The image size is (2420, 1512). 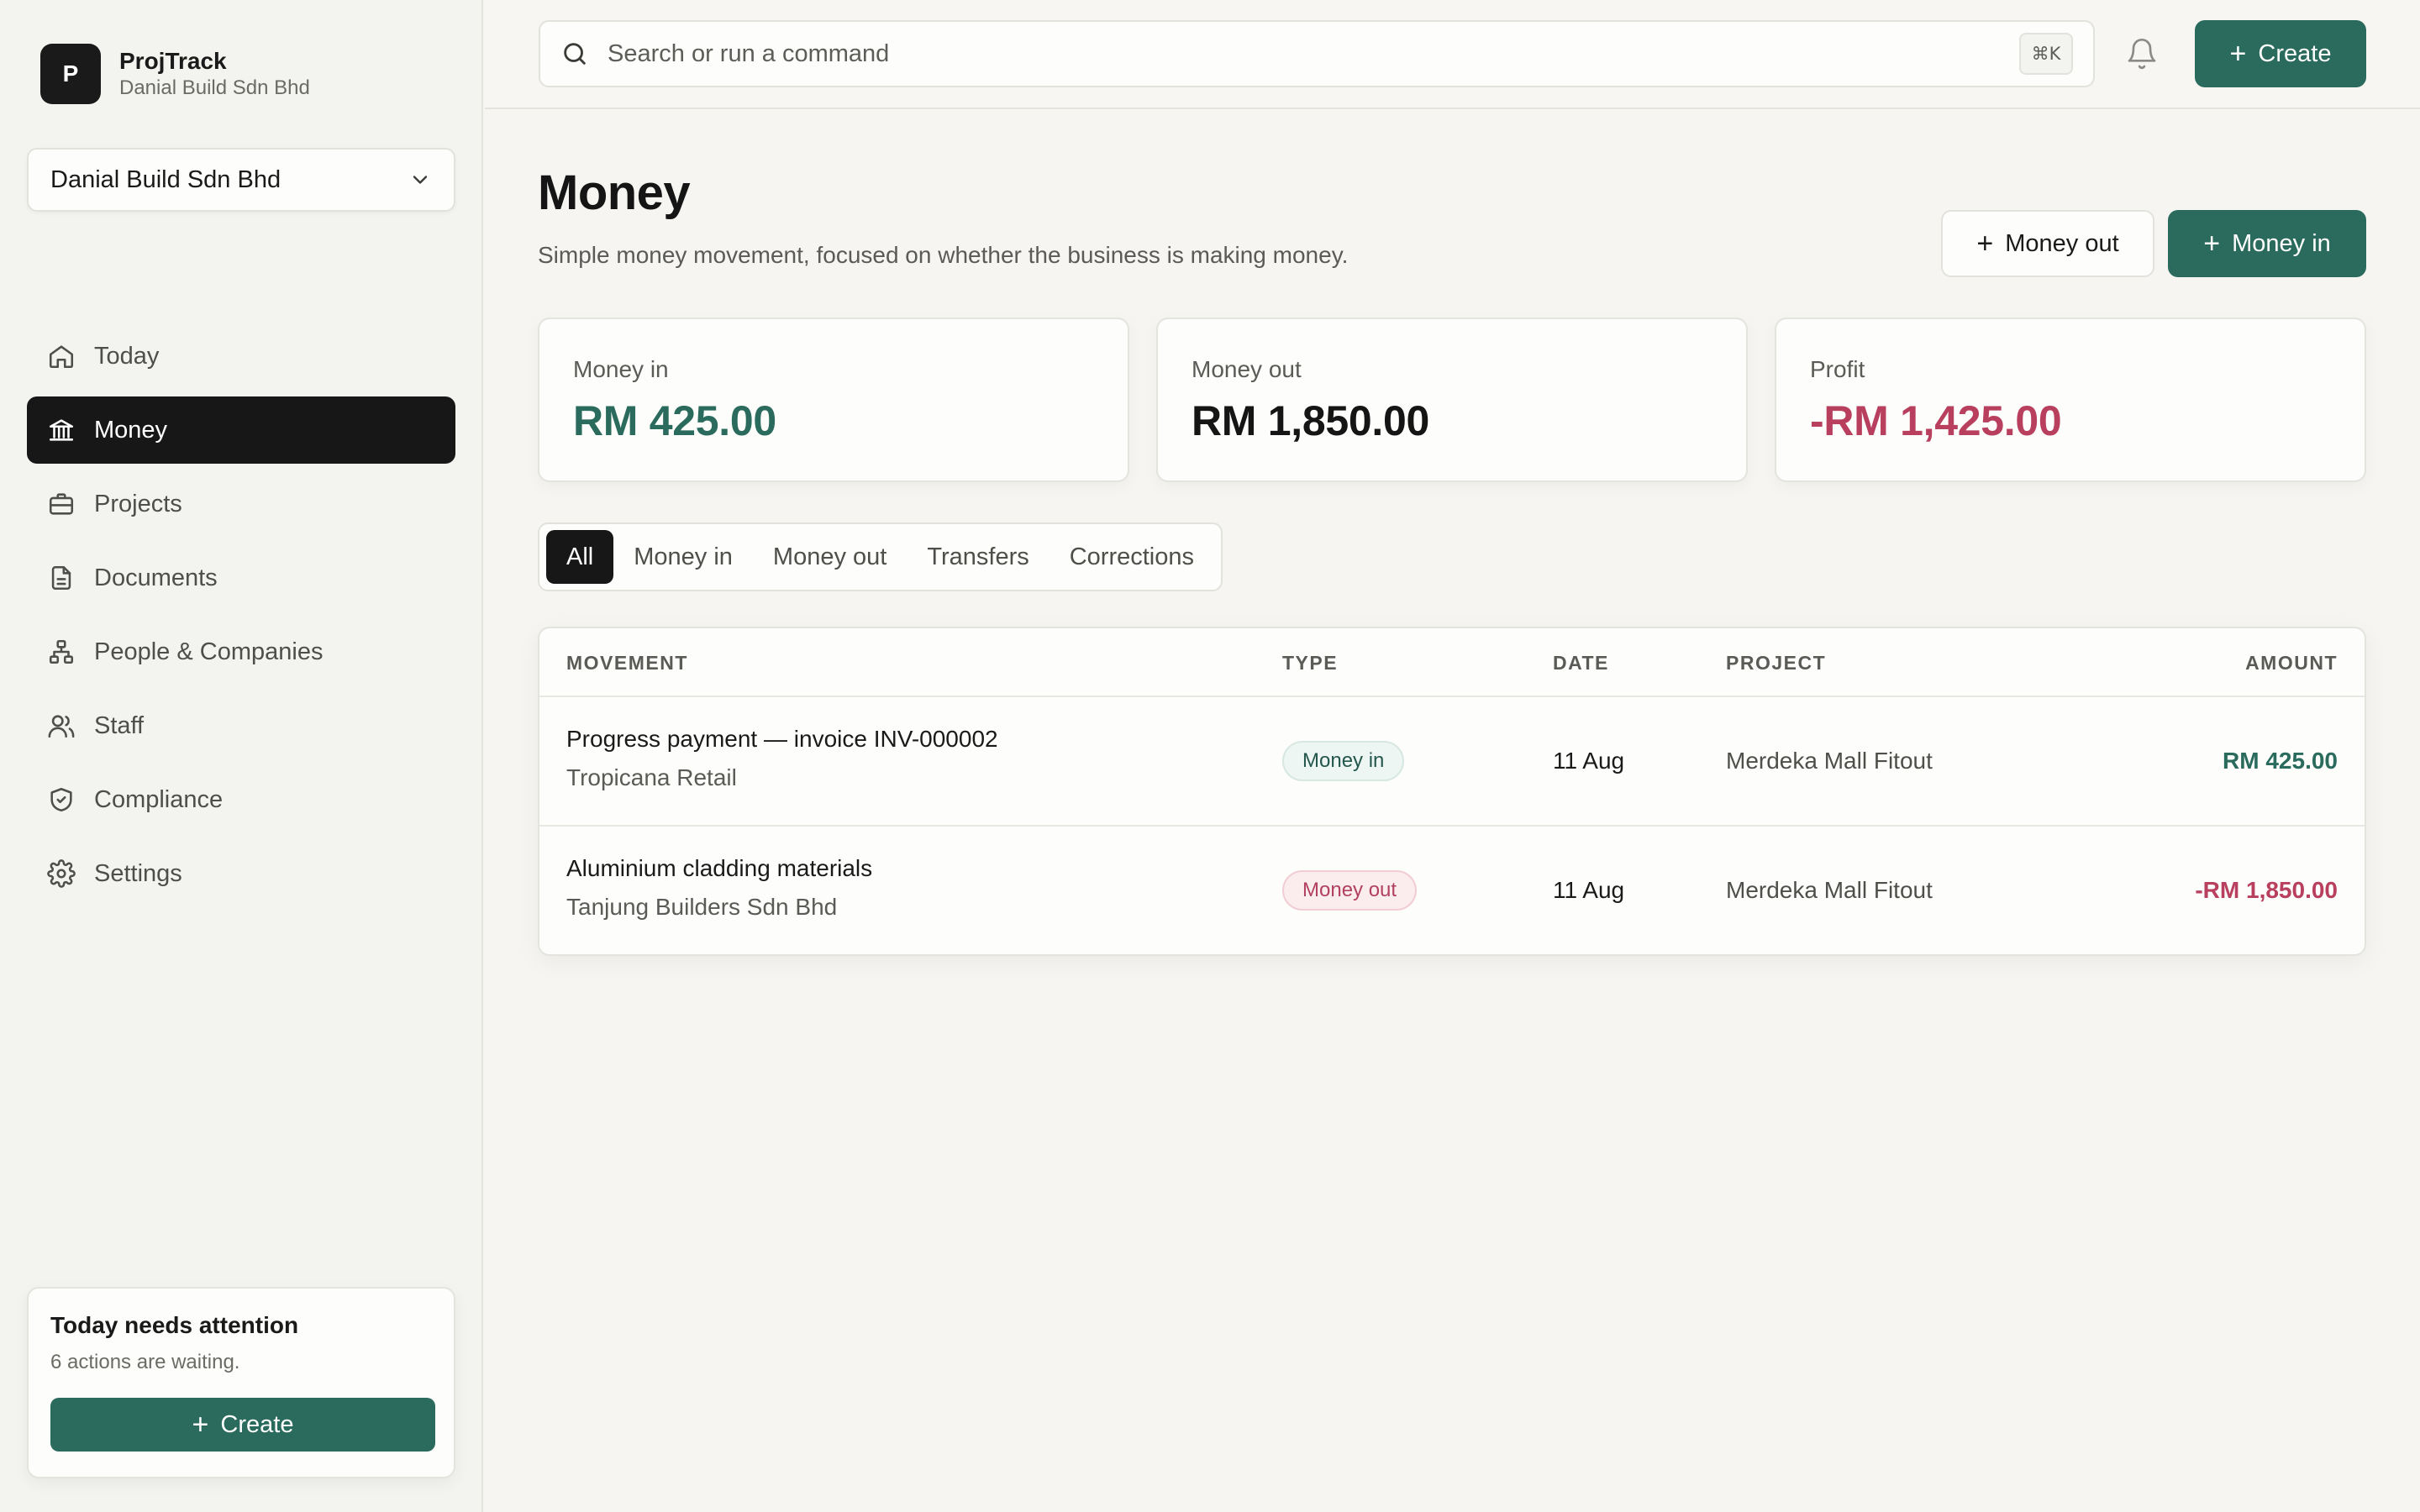 I want to click on bell-icon, so click(x=2142, y=54).